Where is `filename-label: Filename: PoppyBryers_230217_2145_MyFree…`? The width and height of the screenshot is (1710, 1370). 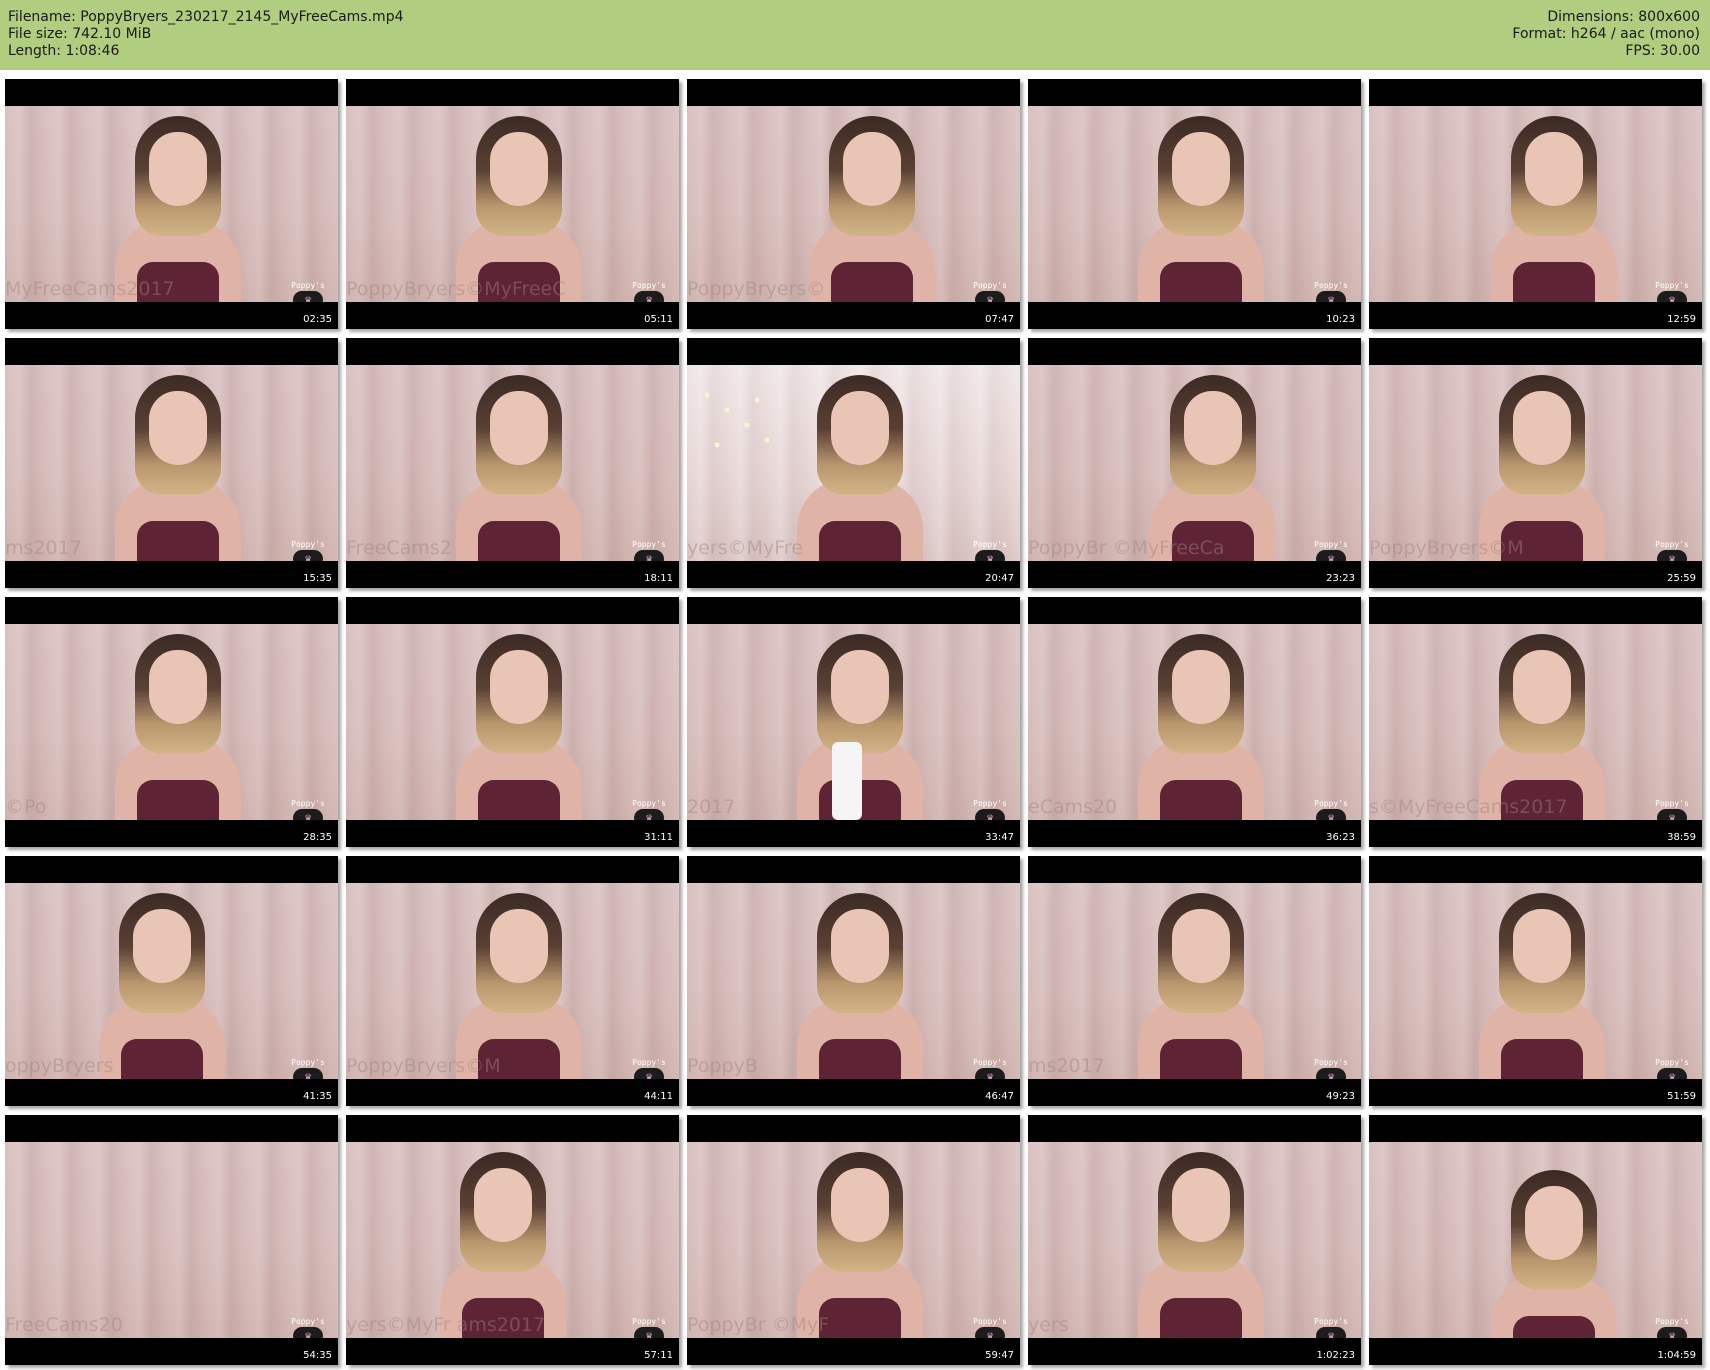 filename-label: Filename: PoppyBryers_230217_2145_MyFree… is located at coordinates (206, 17).